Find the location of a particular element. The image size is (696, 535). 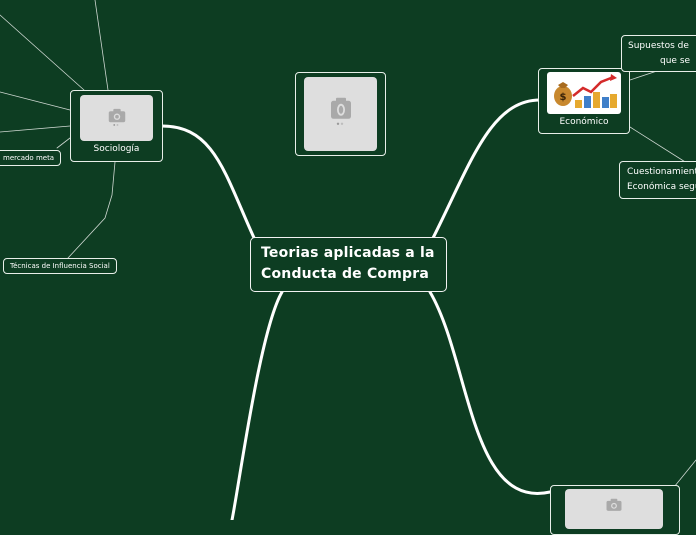

connector-soc-tecnicas is located at coordinates (91, 210).